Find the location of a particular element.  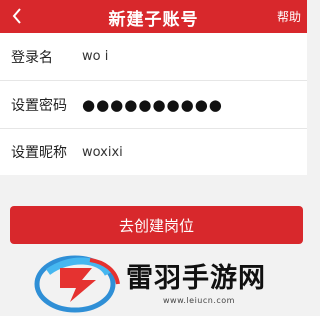

watermark-name: 雷羽手游网 is located at coordinates (196, 278).